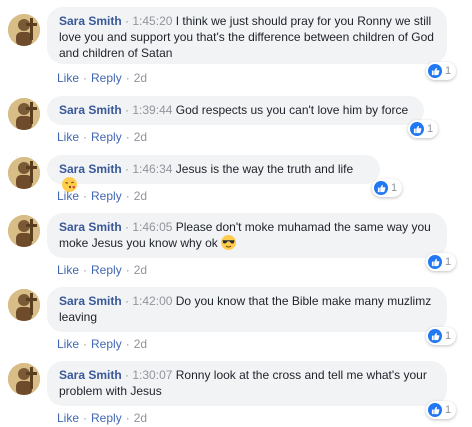 This screenshot has width=472, height=427. I want to click on comment-timestamp: 1:42:00, so click(152, 301).